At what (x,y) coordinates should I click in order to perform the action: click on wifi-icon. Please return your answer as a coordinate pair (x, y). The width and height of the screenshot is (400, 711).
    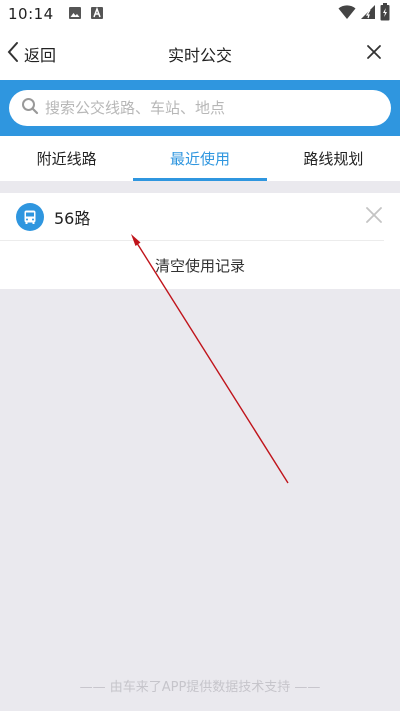
    Looking at the image, I should click on (347, 14).